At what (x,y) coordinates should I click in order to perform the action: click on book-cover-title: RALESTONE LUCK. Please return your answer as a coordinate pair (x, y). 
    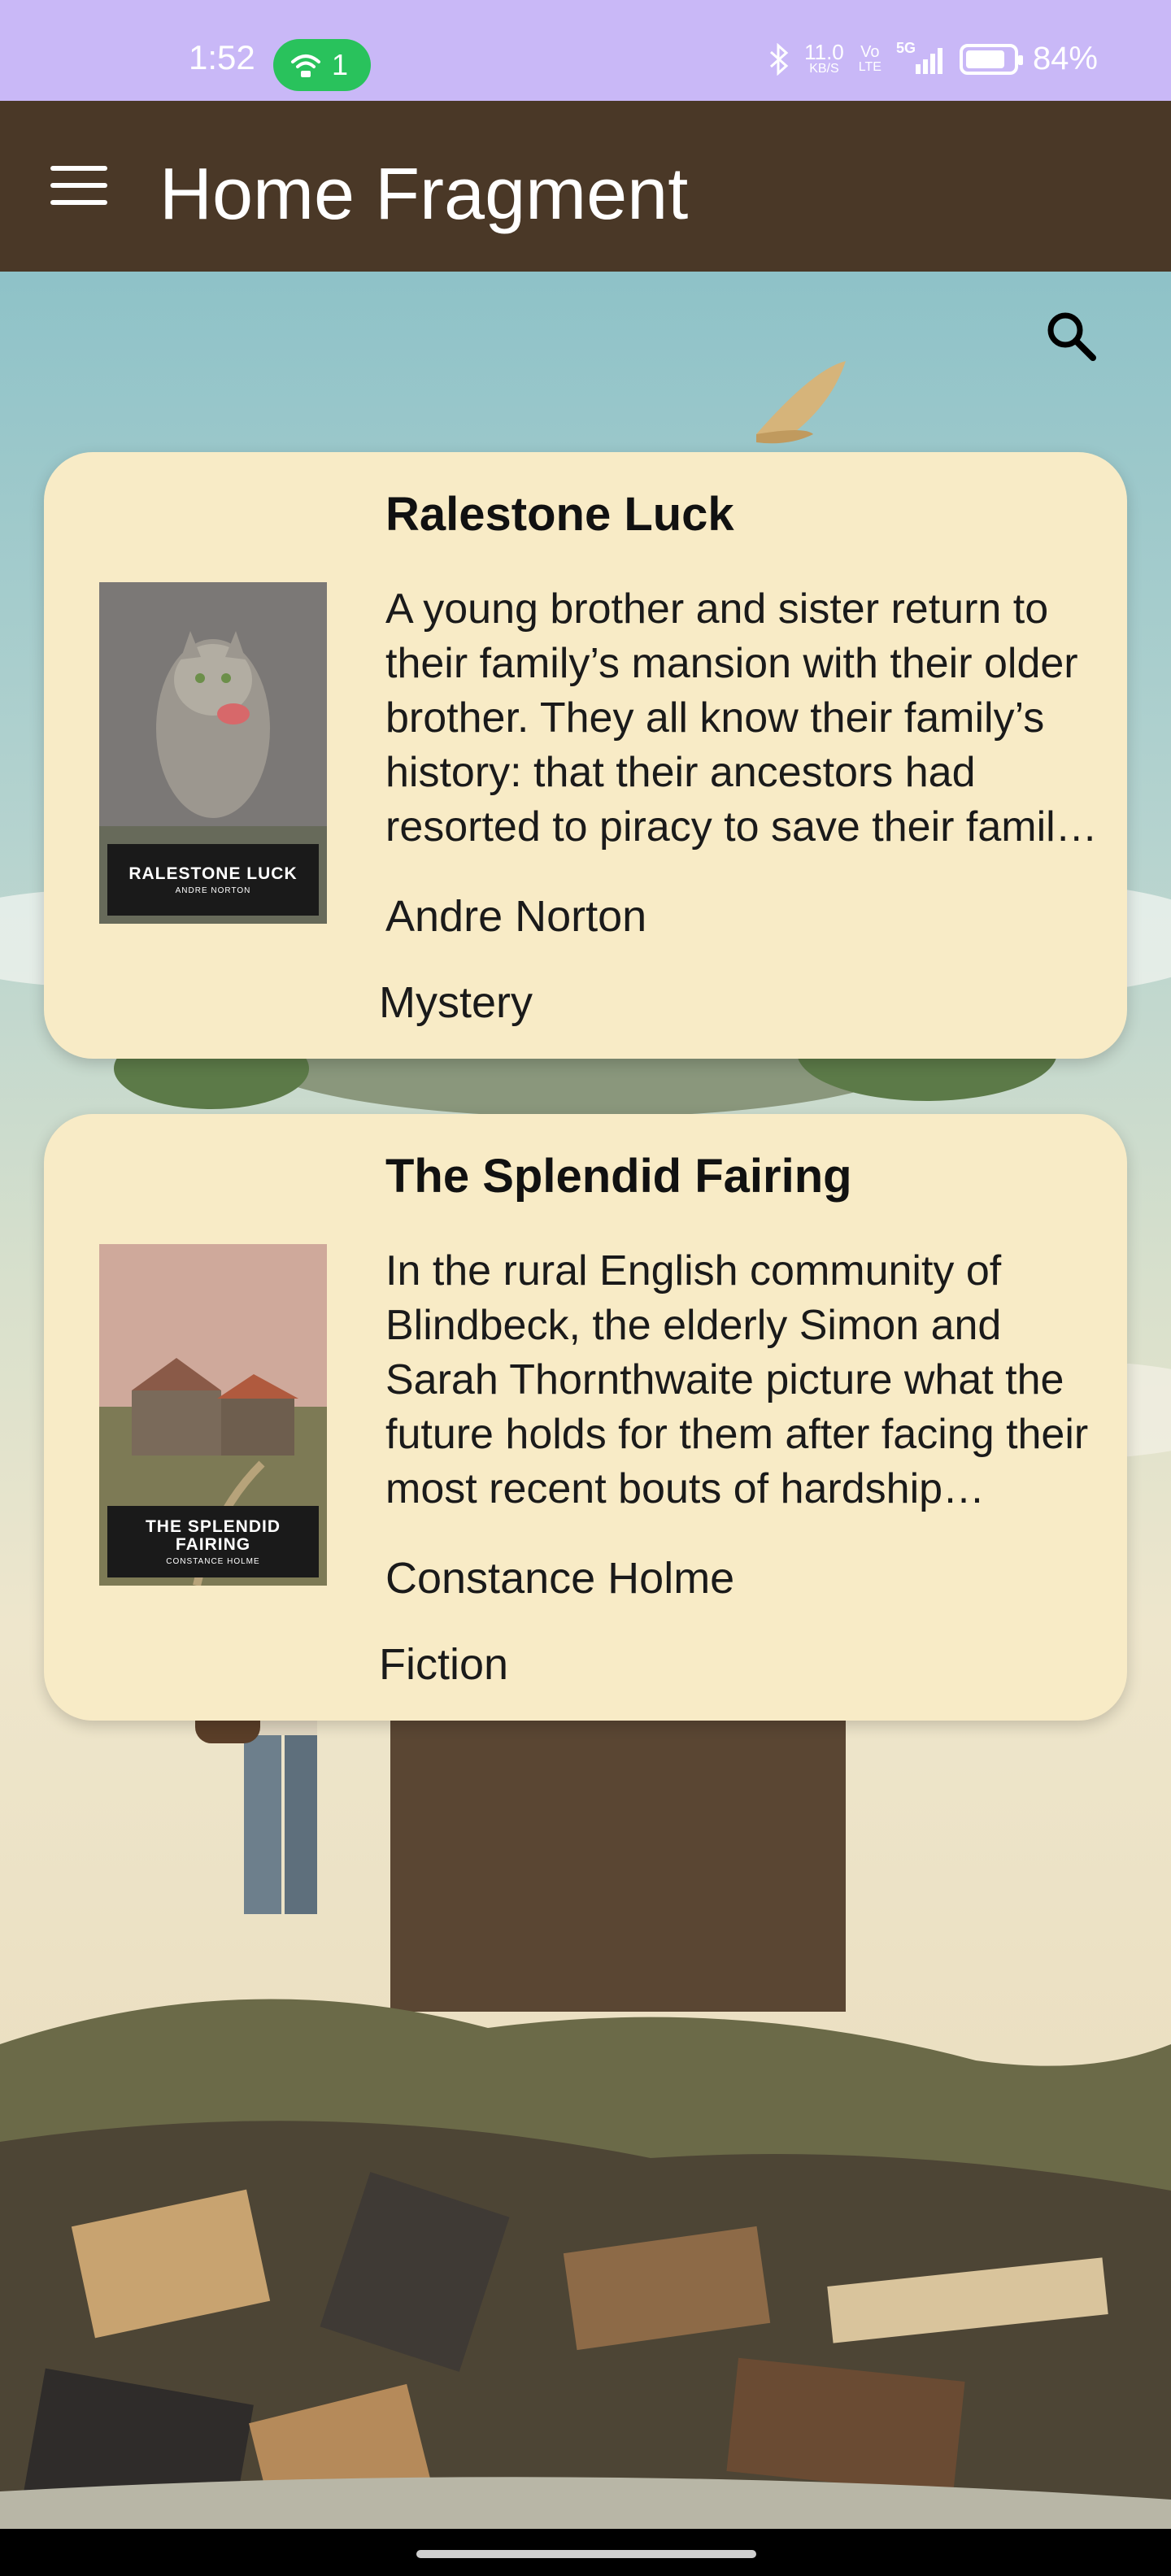
    Looking at the image, I should click on (213, 873).